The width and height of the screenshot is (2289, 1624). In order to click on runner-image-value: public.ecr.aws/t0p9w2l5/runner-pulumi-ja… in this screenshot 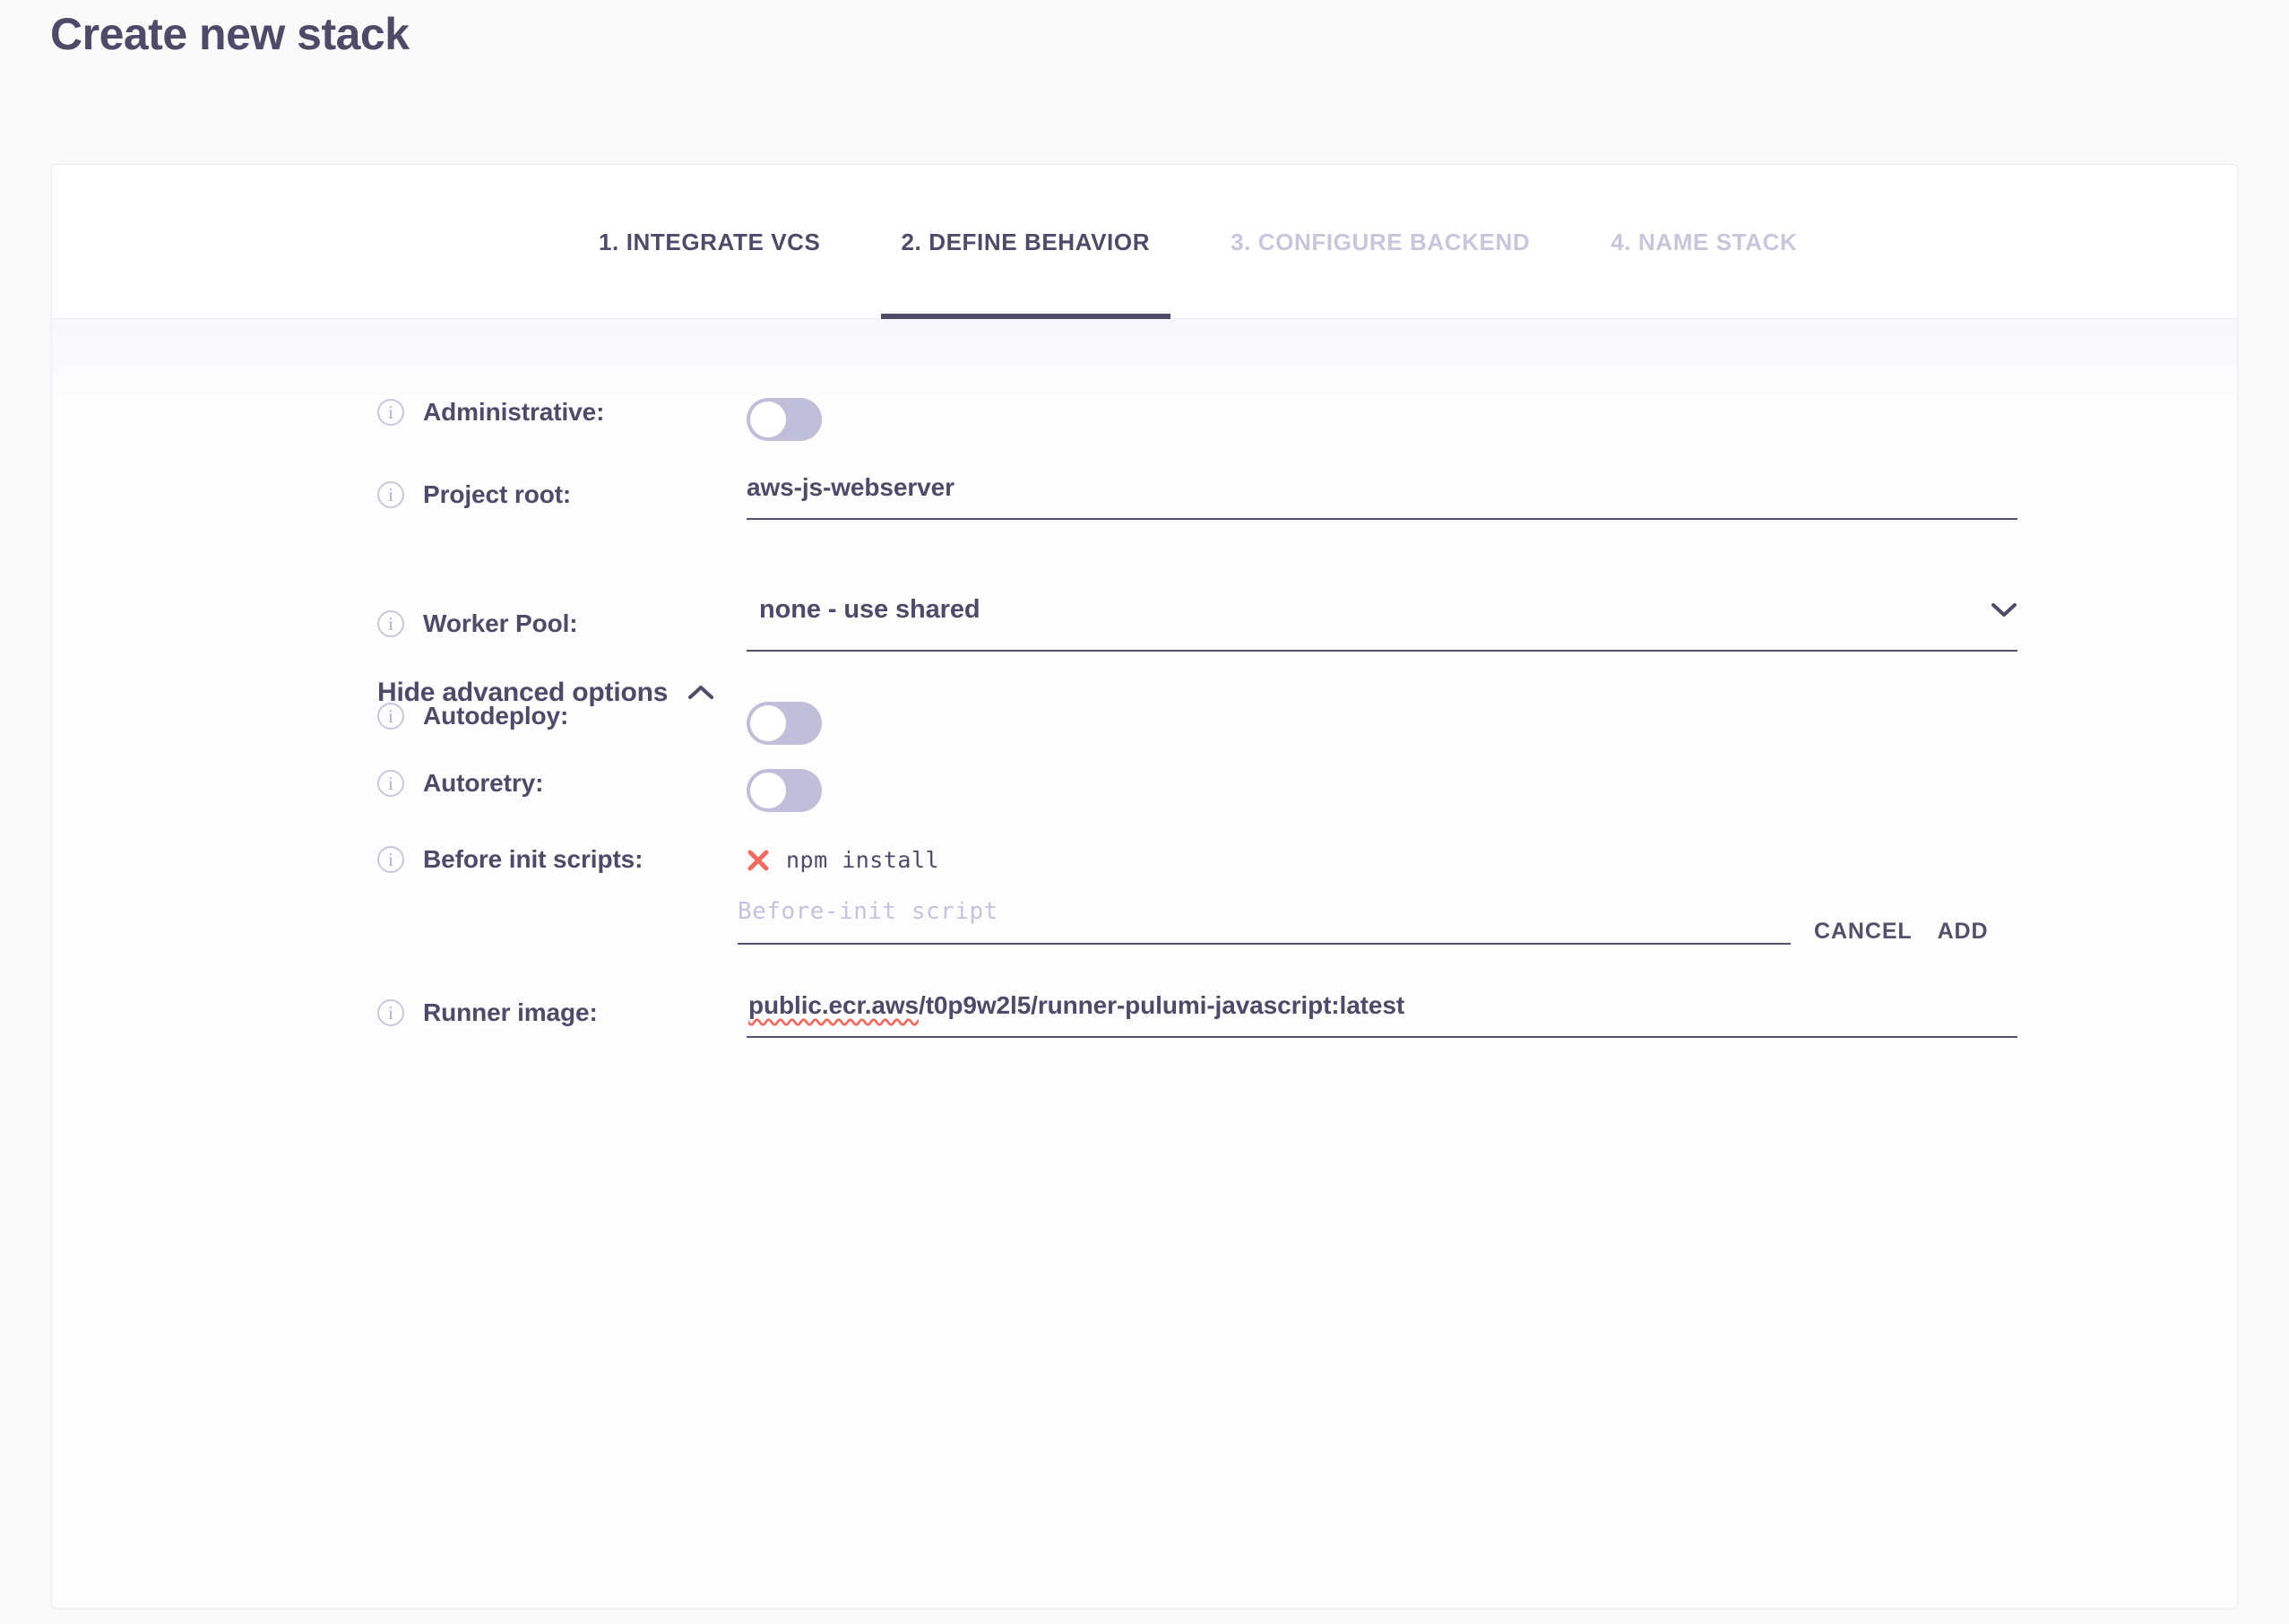, I will do `click(1076, 1005)`.